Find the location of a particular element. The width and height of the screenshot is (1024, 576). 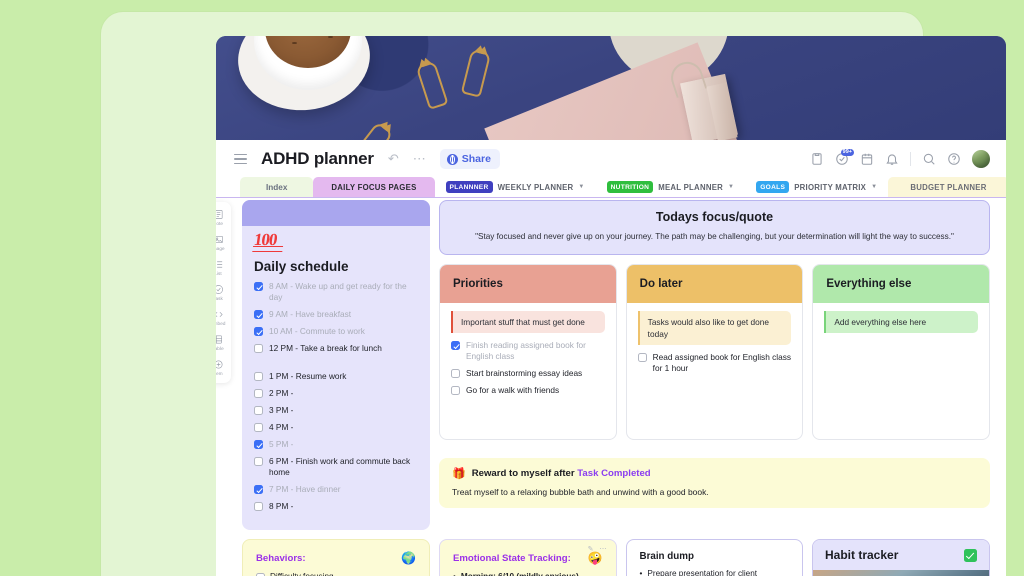

checklist-item: 10 AM - Commute to work is located at coordinates (336, 331).